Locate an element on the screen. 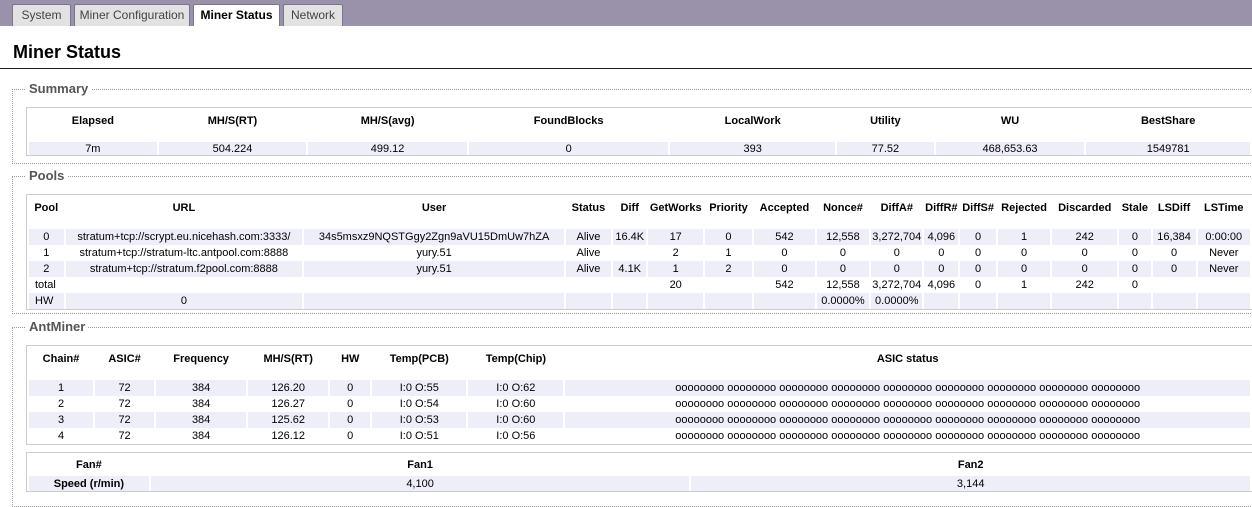 This screenshot has height=507, width=1252. chain-cell: 125.62 is located at coordinates (288, 420).